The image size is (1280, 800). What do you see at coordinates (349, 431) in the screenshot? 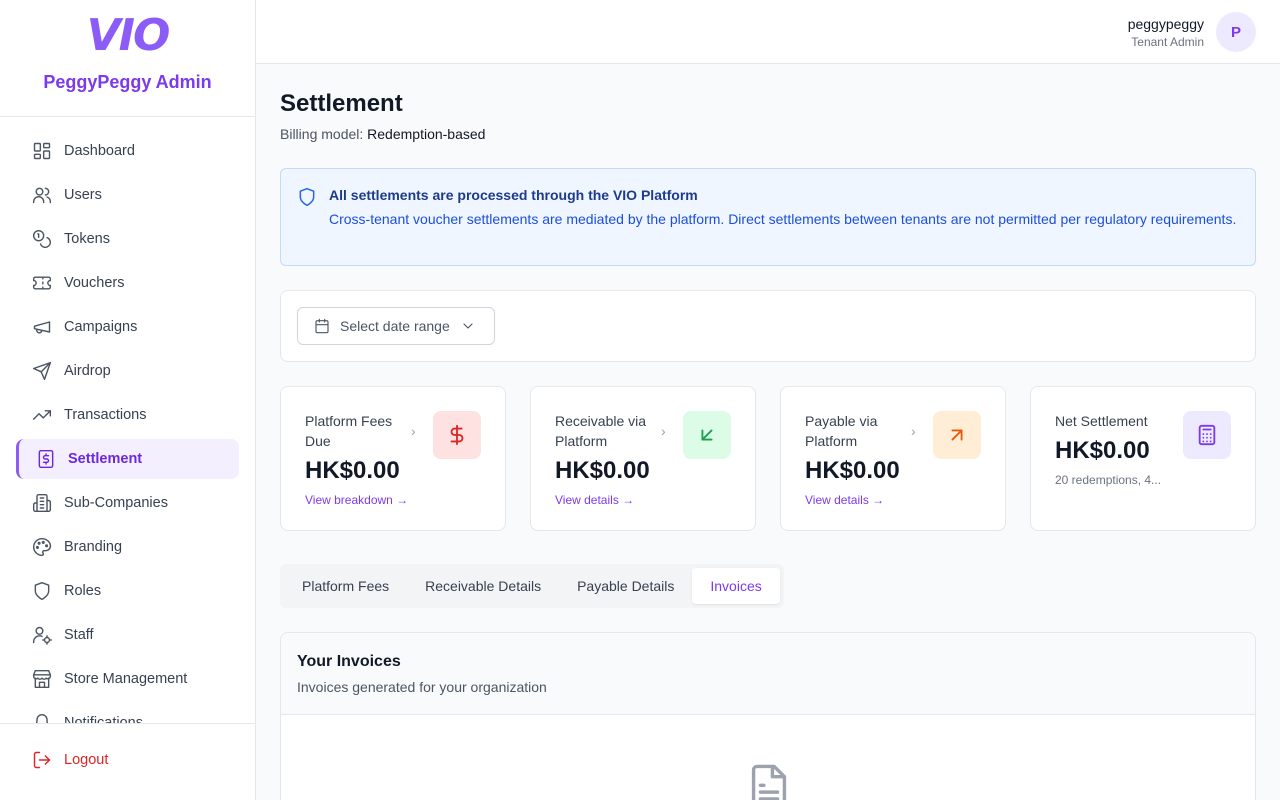
I see `stat-label: Platform Fees Due` at bounding box center [349, 431].